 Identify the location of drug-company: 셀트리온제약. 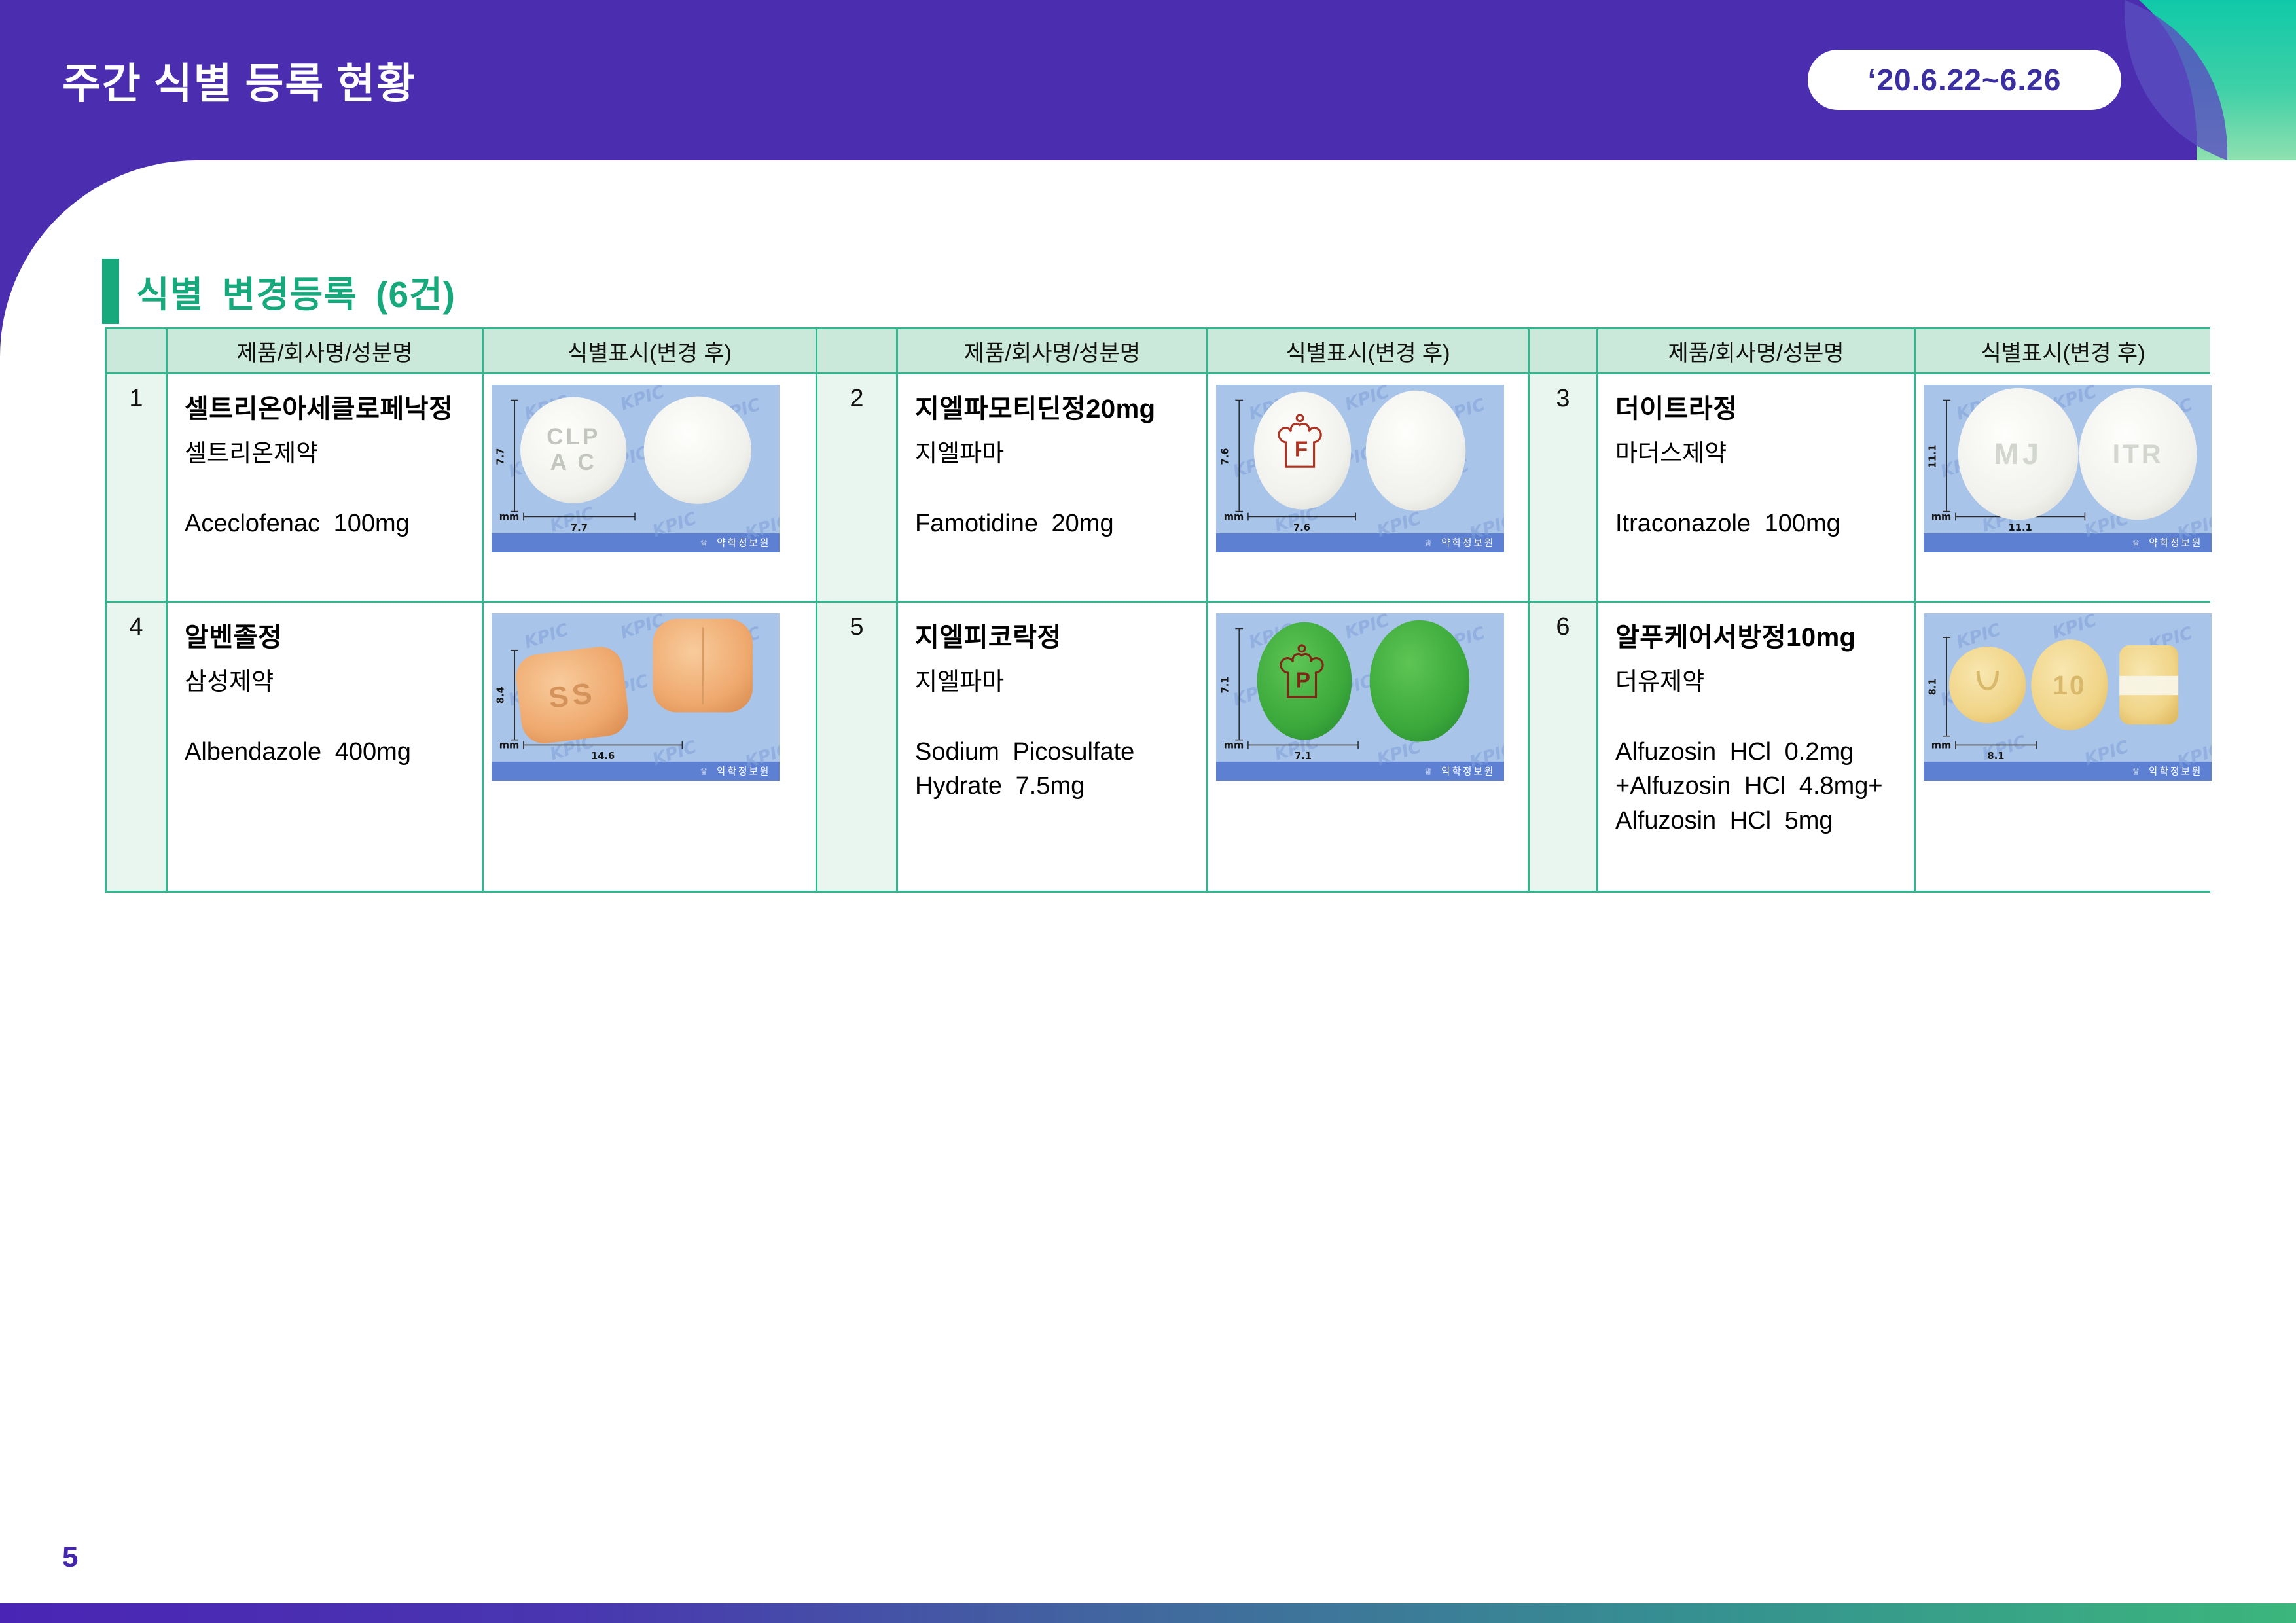
(252, 453).